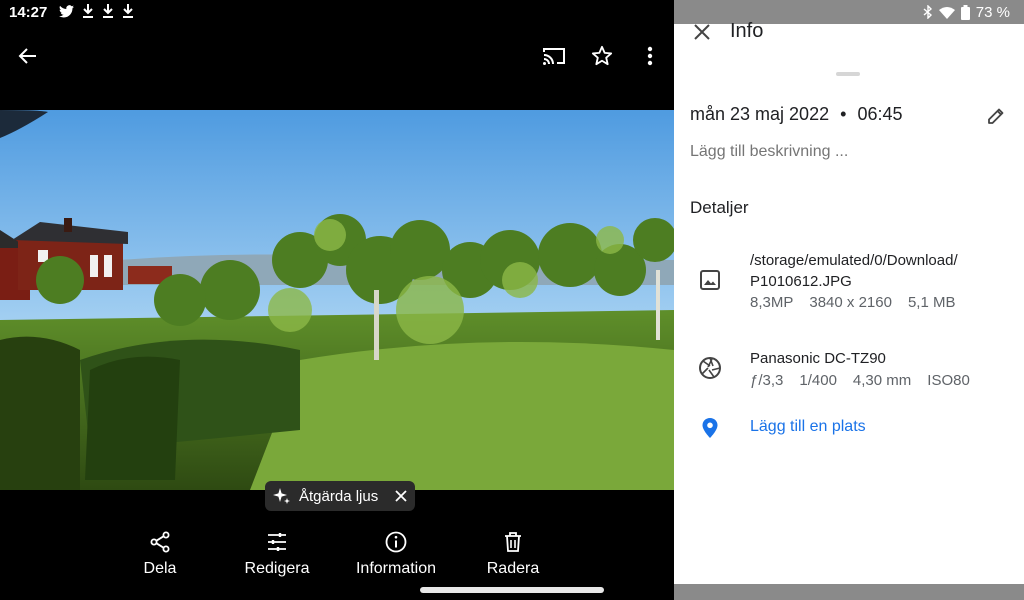 This screenshot has height=600, width=1024. I want to click on photo-date: mån 23 maj 2022, so click(760, 114).